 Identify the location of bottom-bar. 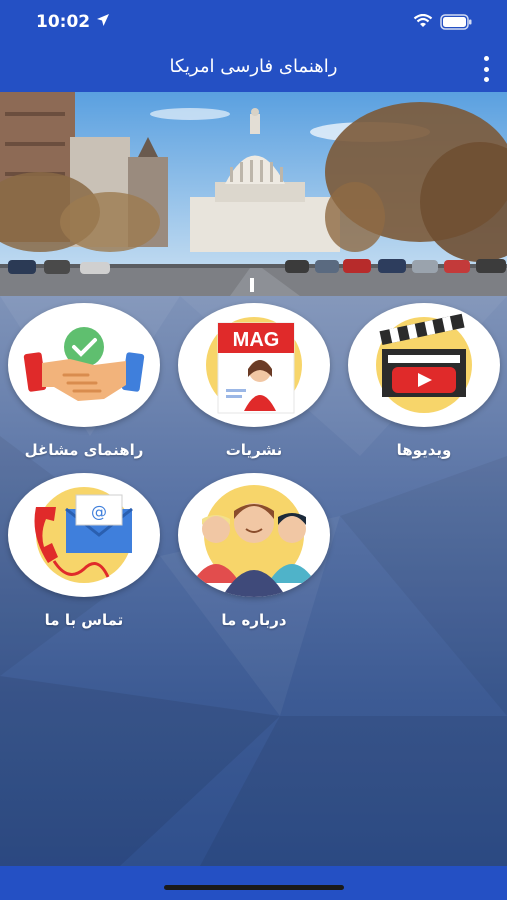
(253, 883).